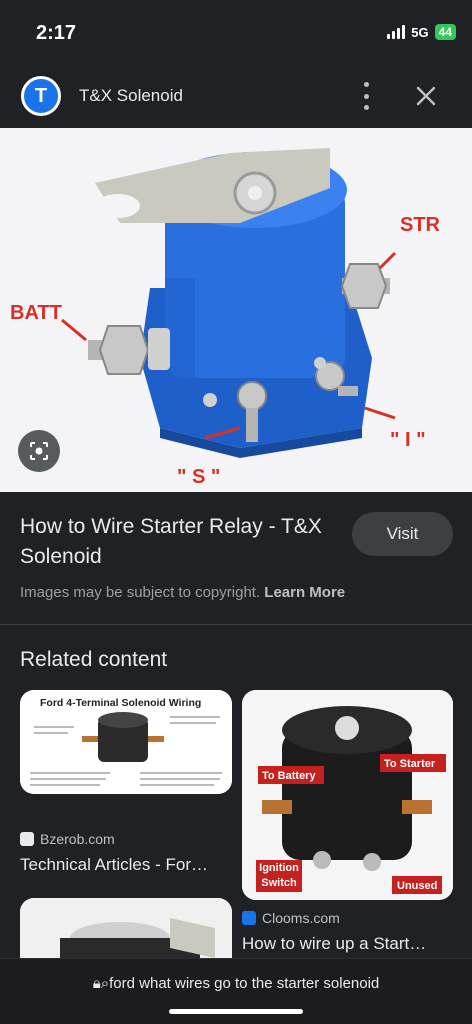 The height and width of the screenshot is (1024, 472). Describe the element at coordinates (126, 742) in the screenshot. I see `related-card-image-1: Ford 4-Terminal Solenoid Wiring` at that location.